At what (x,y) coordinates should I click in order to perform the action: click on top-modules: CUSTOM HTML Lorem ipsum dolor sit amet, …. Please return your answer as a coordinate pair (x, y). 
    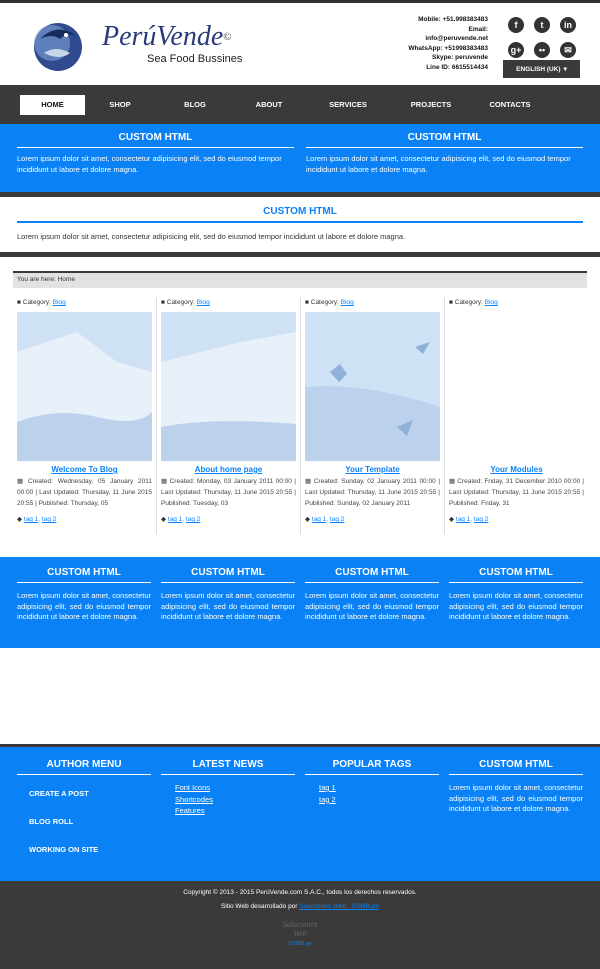
    Looking at the image, I should click on (300, 158).